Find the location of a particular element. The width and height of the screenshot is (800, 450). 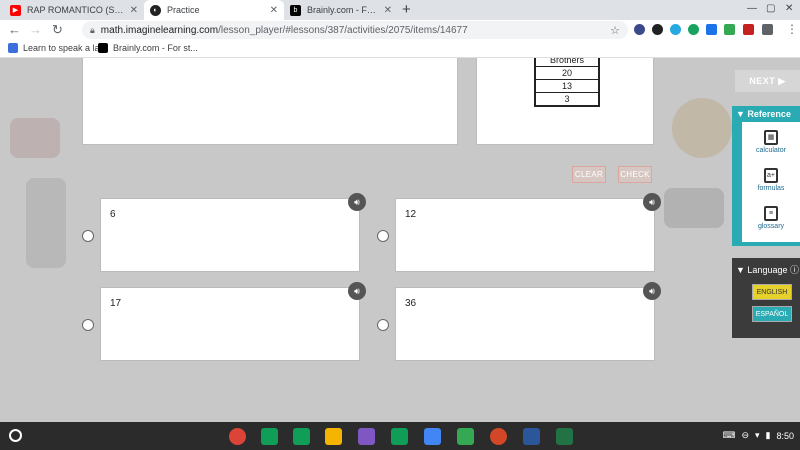

docs-icon is located at coordinates (432, 436).